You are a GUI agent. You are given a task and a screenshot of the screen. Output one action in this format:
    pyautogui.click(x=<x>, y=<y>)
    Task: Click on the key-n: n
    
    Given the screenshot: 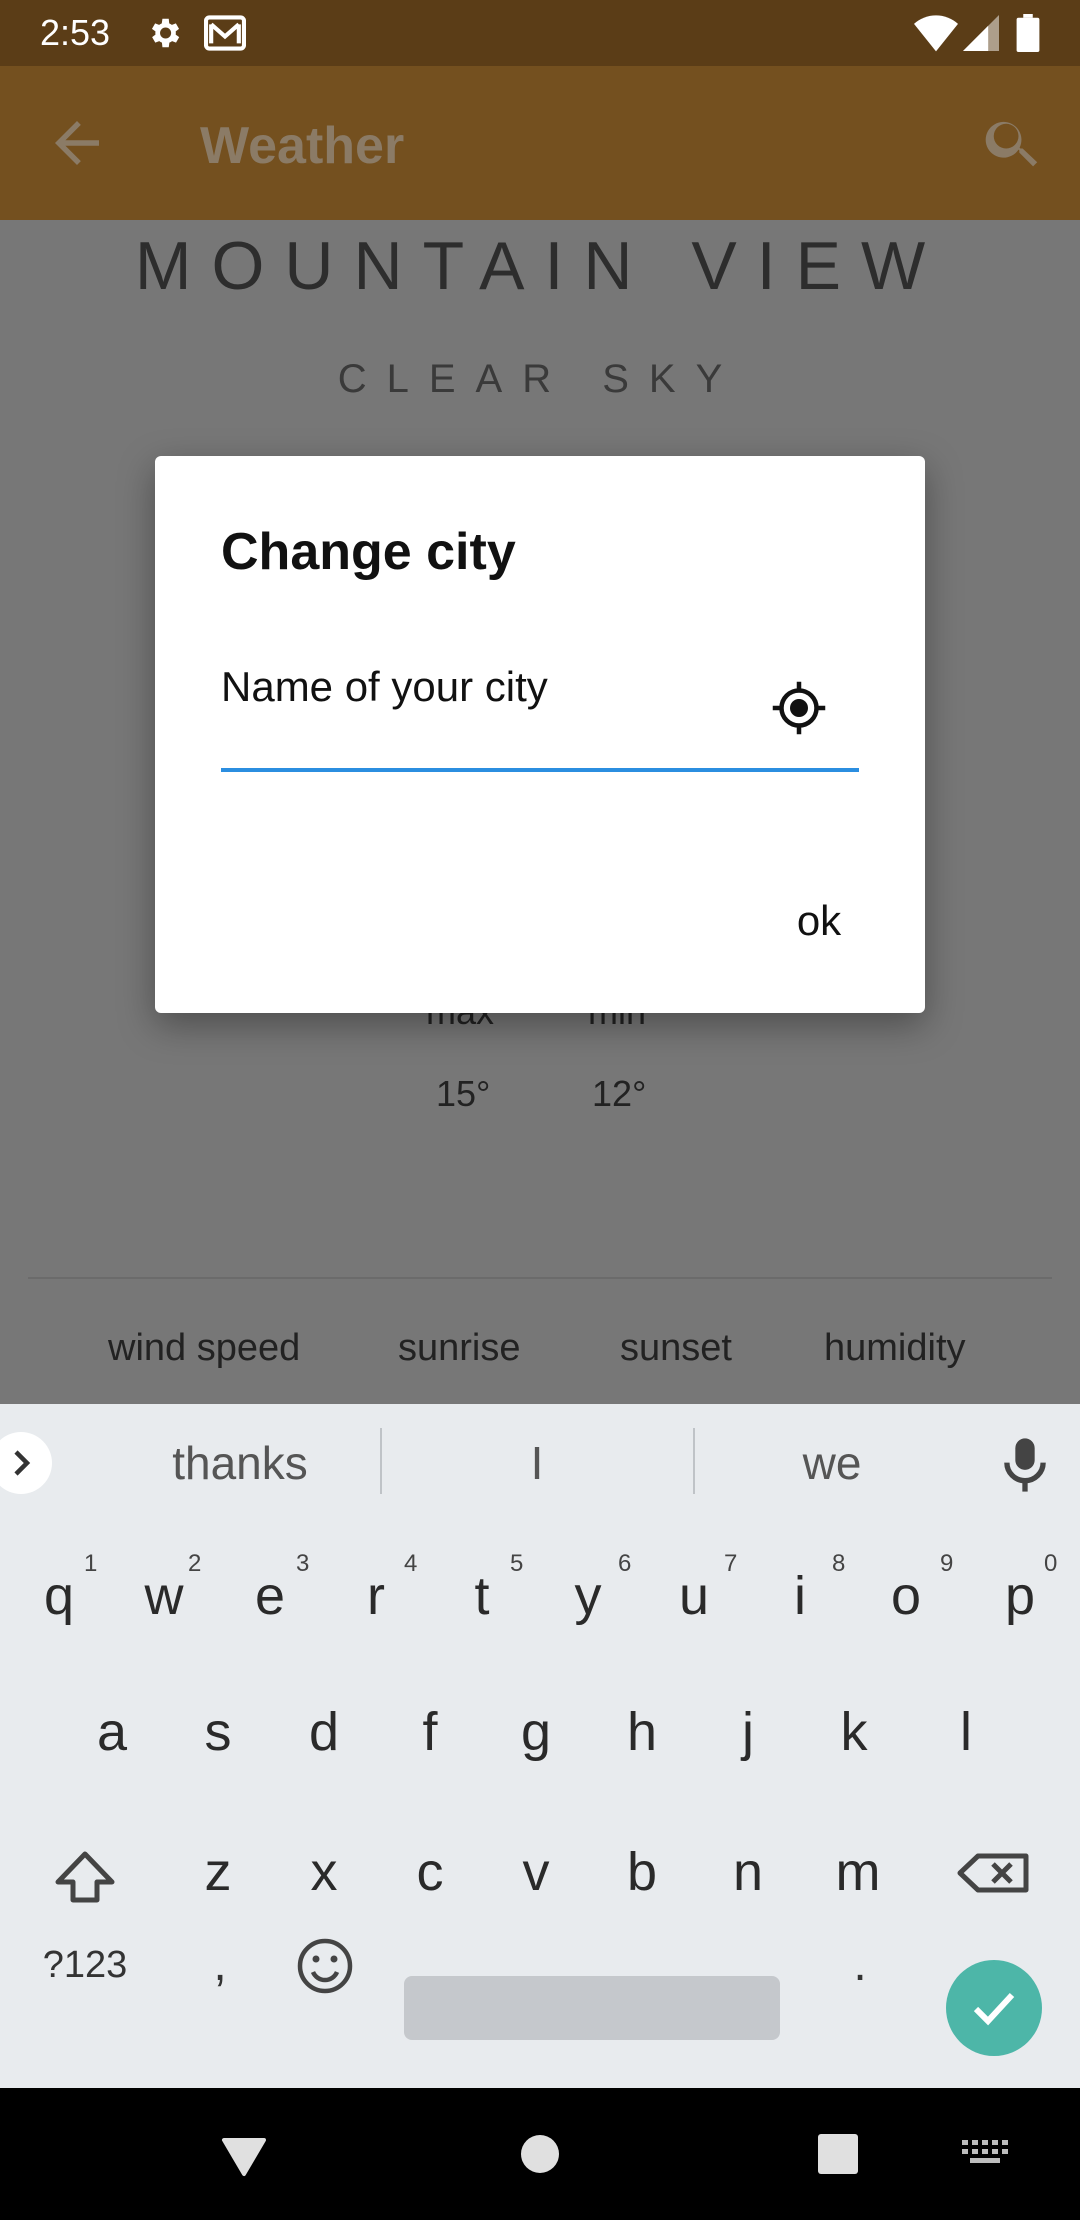 What is the action you would take?
    pyautogui.click(x=748, y=1872)
    